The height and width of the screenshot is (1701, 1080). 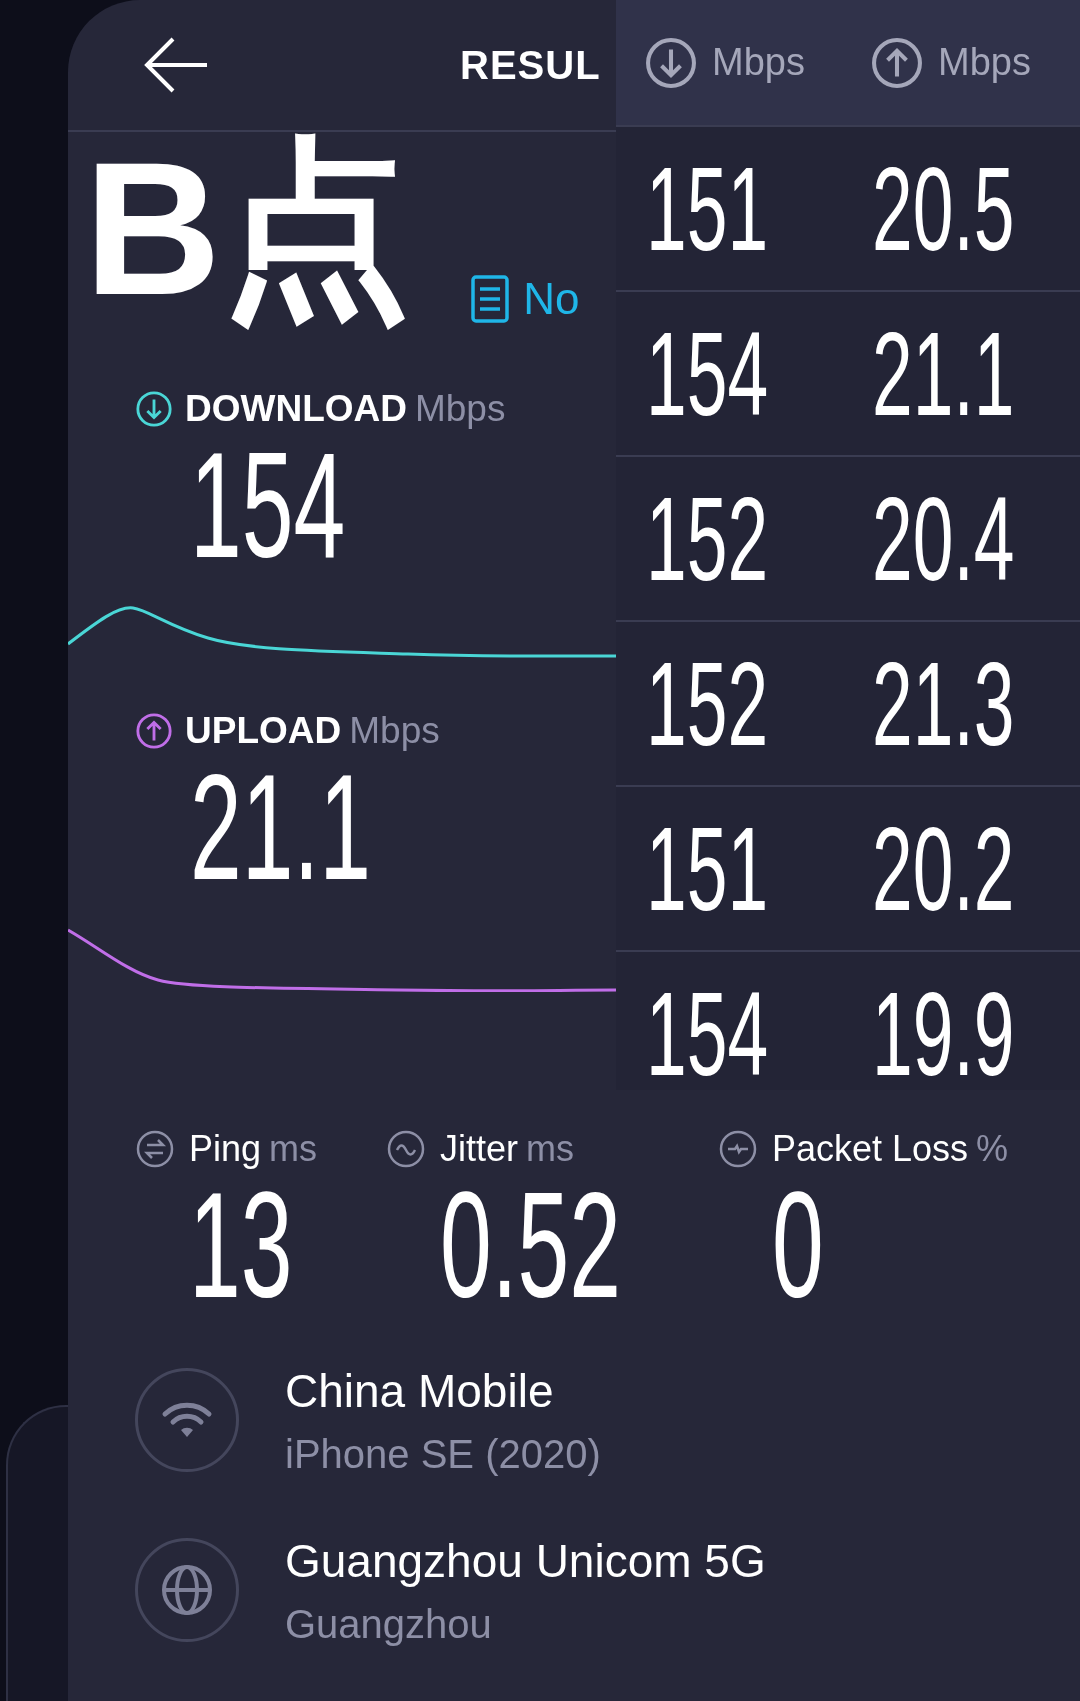 I want to click on download-label: DOWNLOAD, so click(x=296, y=409).